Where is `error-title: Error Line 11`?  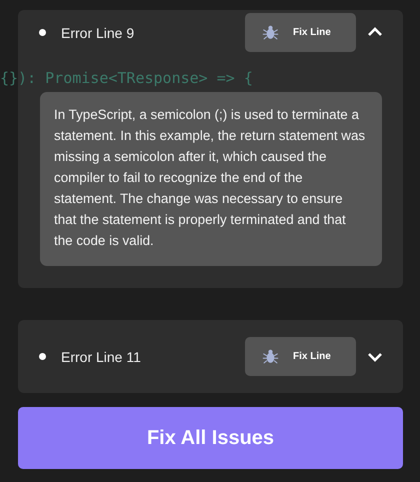
error-title: Error Line 11 is located at coordinates (101, 356).